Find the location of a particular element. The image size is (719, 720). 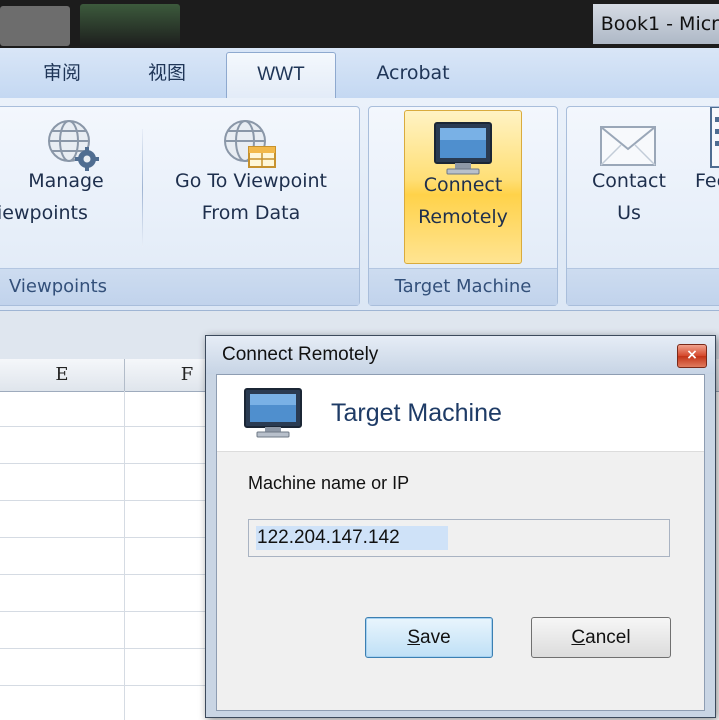

group-label-viewpoints: Viewpoints is located at coordinates (179, 286).